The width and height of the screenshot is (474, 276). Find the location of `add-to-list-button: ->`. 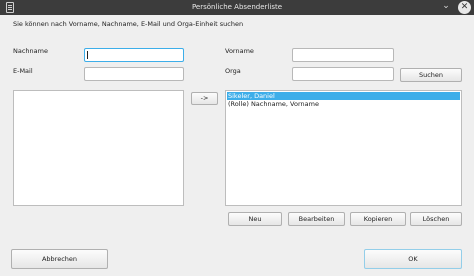

add-to-list-button: -> is located at coordinates (204, 98).